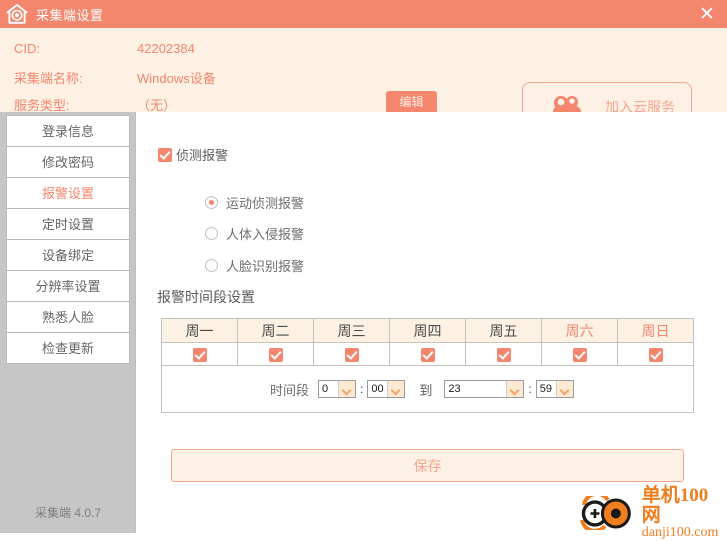 The image size is (727, 541). I want to click on device-name-label: 采集端名称:, so click(48, 78).